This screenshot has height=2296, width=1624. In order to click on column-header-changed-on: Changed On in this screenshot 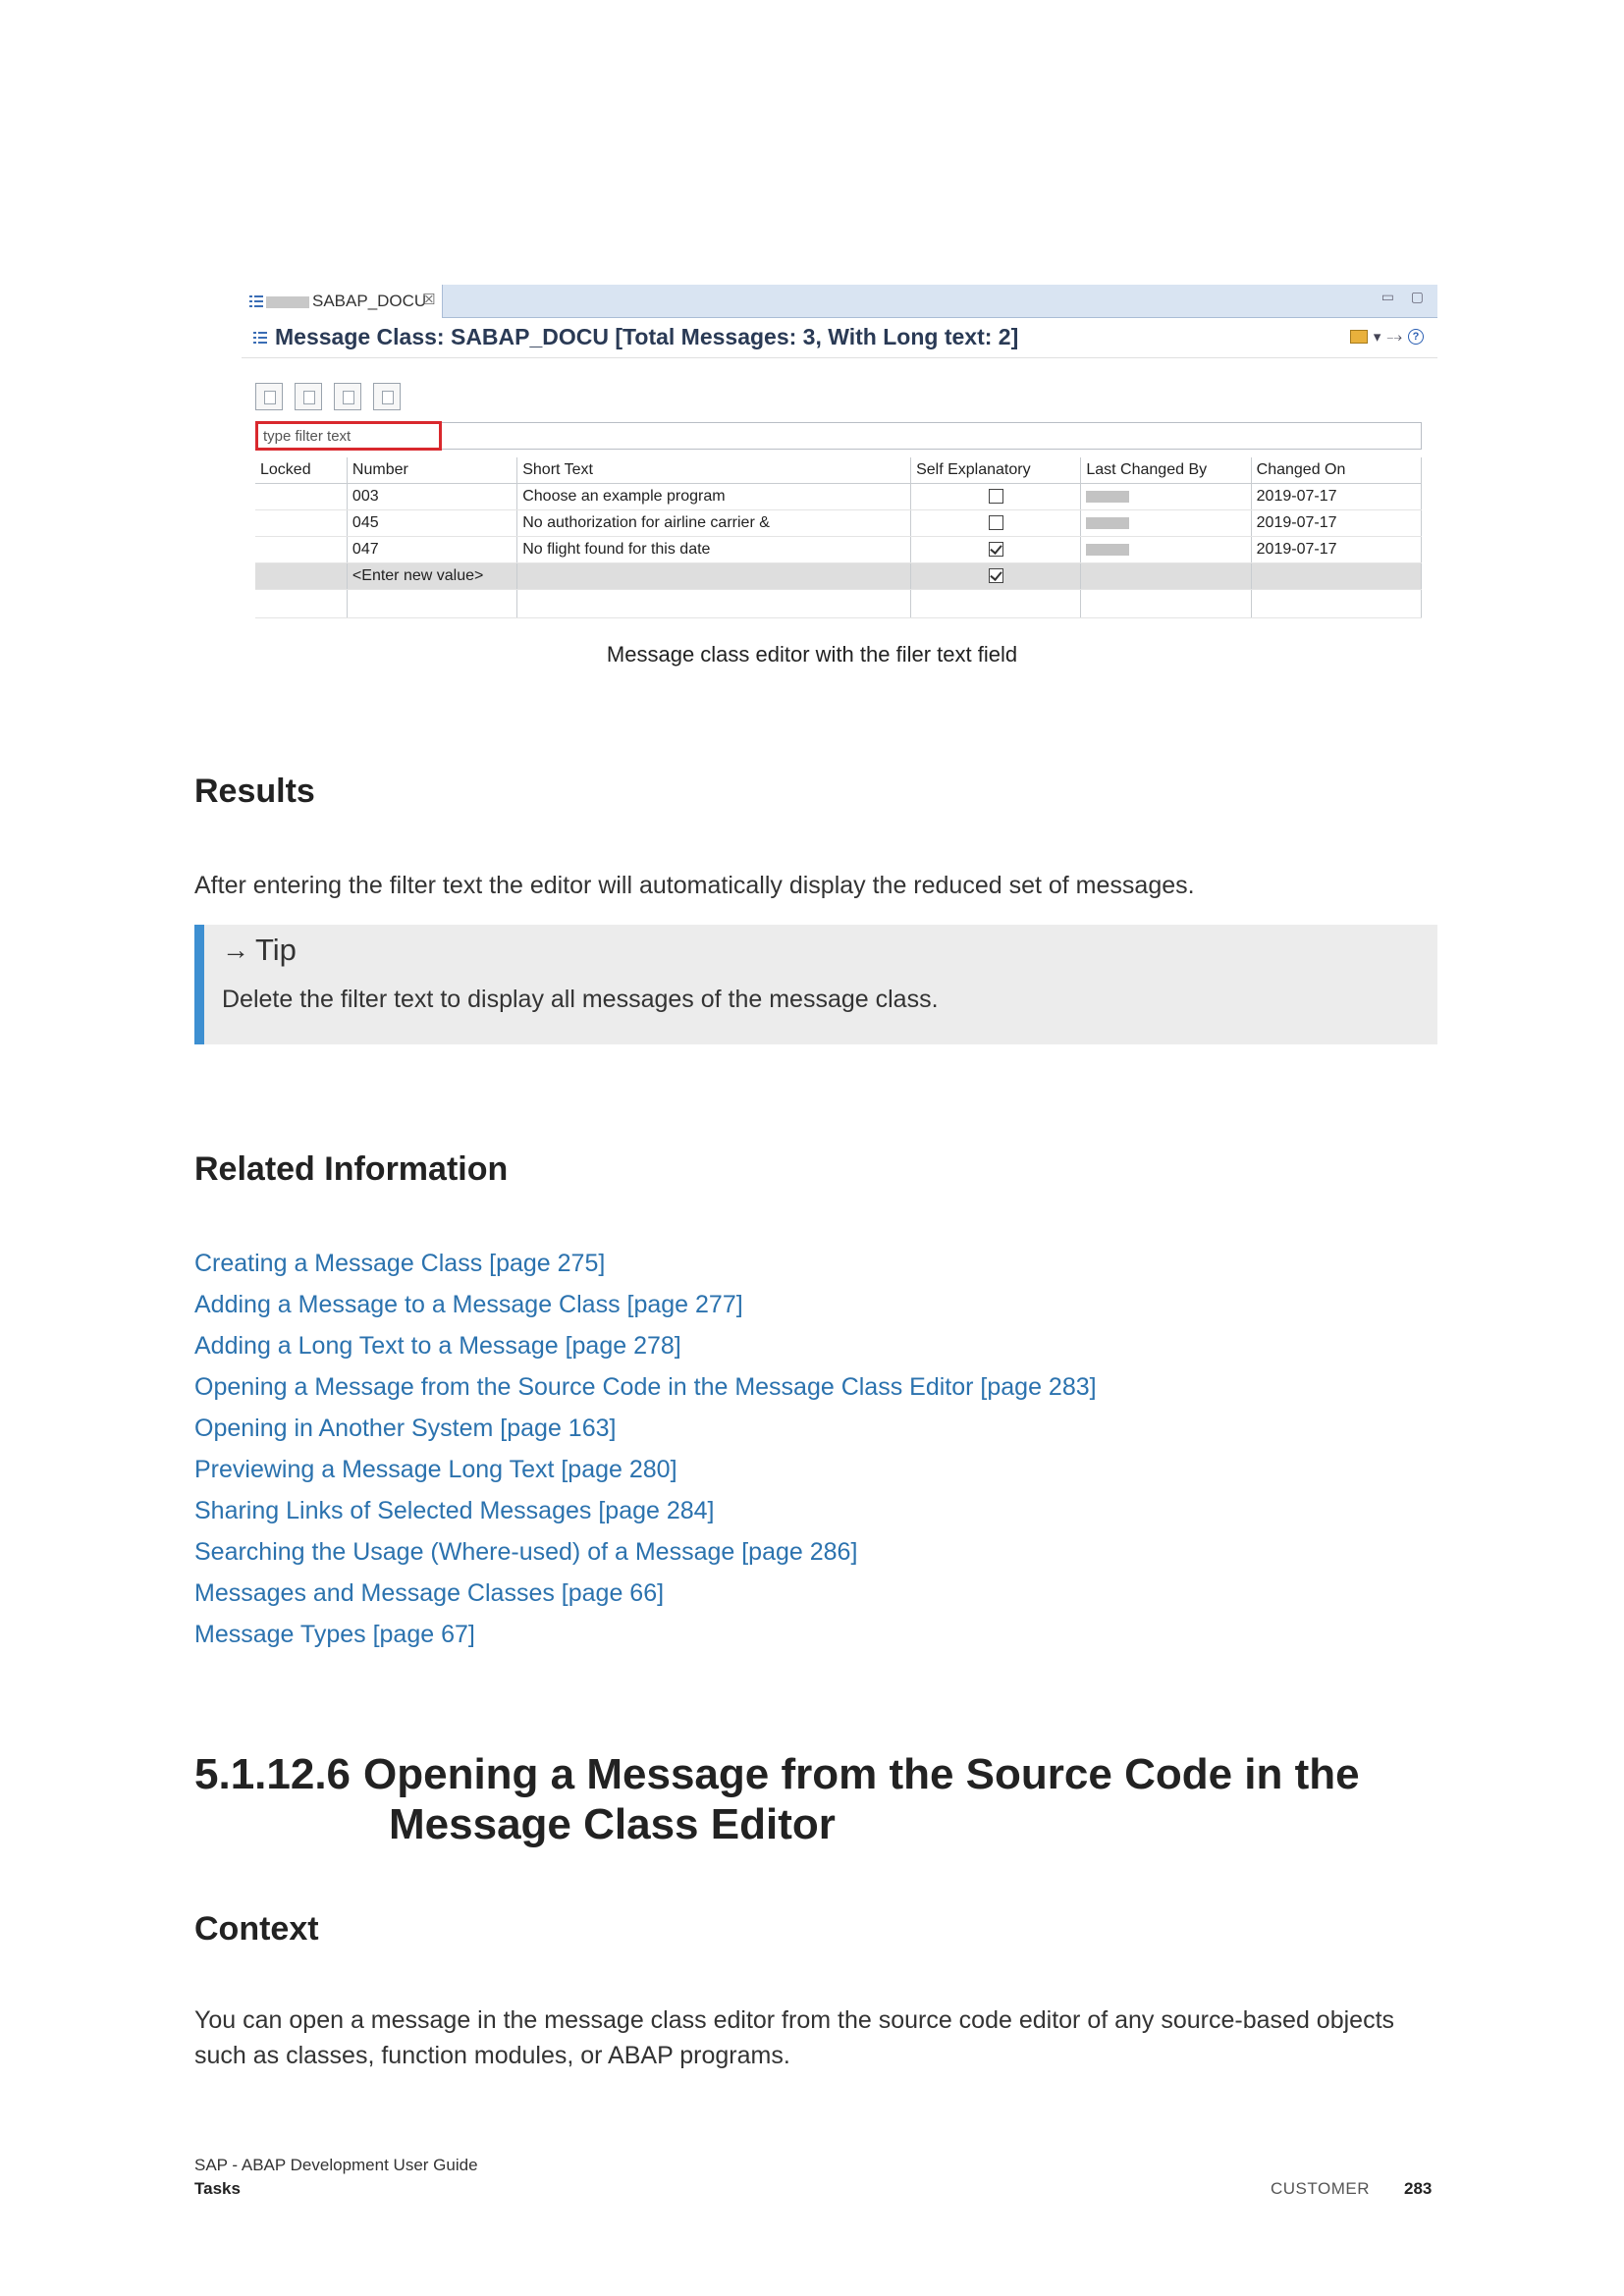, I will do `click(1337, 470)`.